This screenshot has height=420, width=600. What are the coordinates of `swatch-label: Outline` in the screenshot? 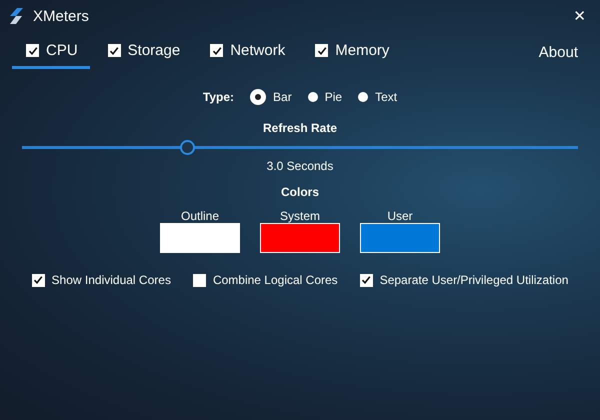 It's located at (200, 216).